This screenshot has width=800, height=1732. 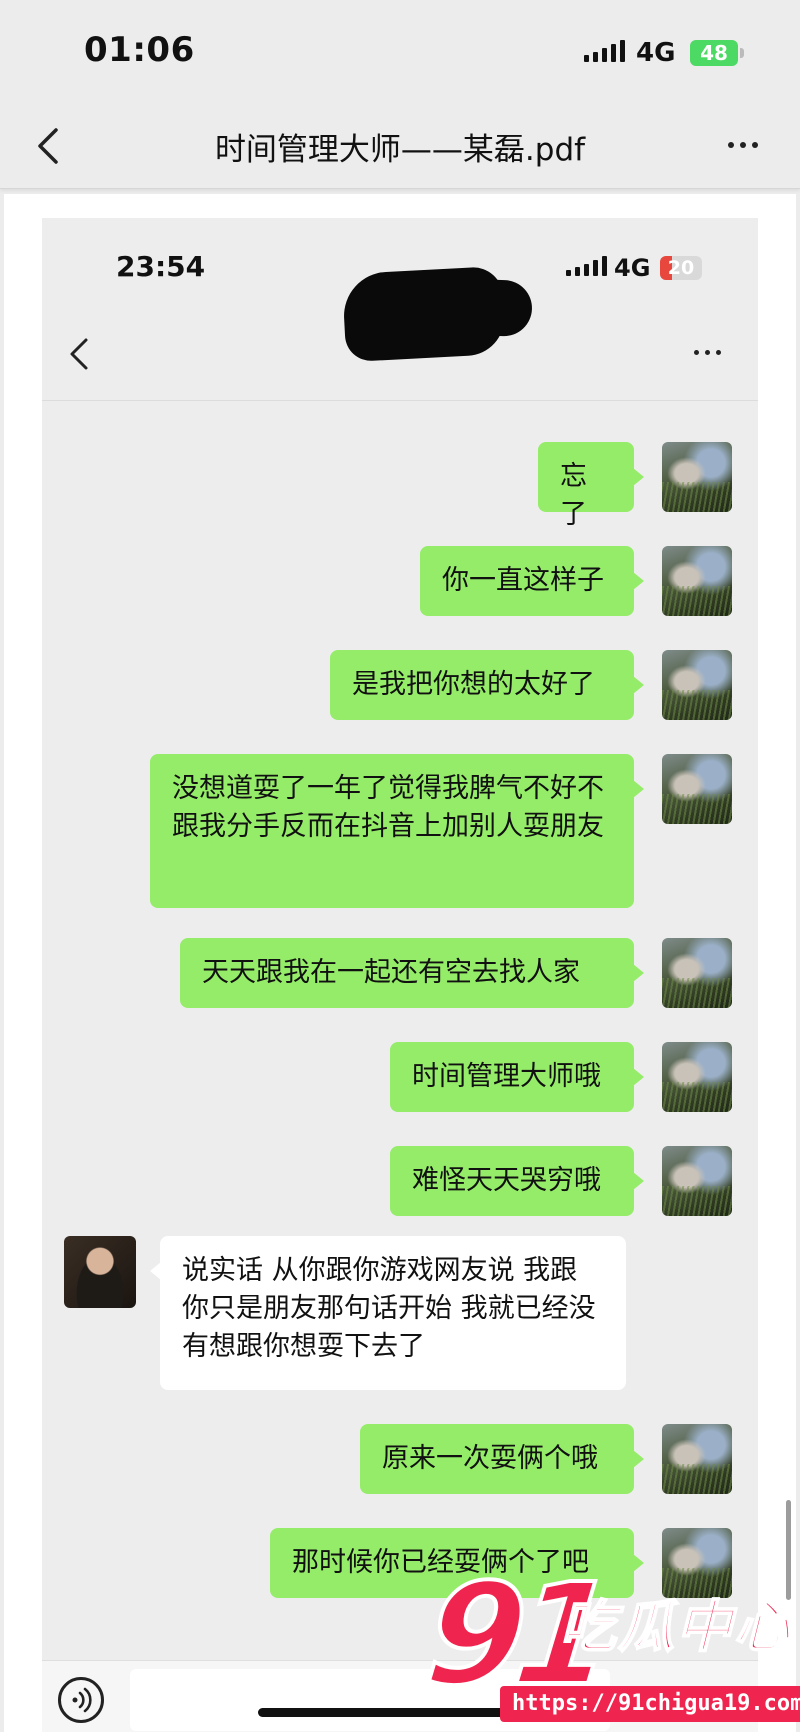 What do you see at coordinates (506, 1180) in the screenshot?
I see `message-text: 难怪天天哭穷哦` at bounding box center [506, 1180].